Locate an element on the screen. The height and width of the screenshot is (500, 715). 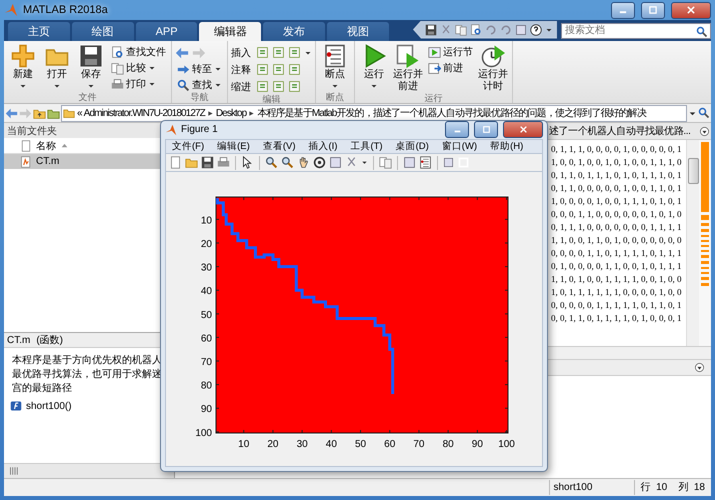
row-label: 缩进 is located at coordinates (241, 87).